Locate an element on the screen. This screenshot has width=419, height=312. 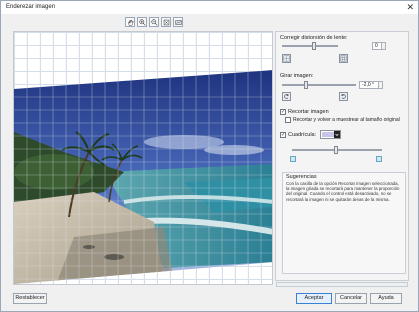
grid-color-picker is located at coordinates (330, 134).